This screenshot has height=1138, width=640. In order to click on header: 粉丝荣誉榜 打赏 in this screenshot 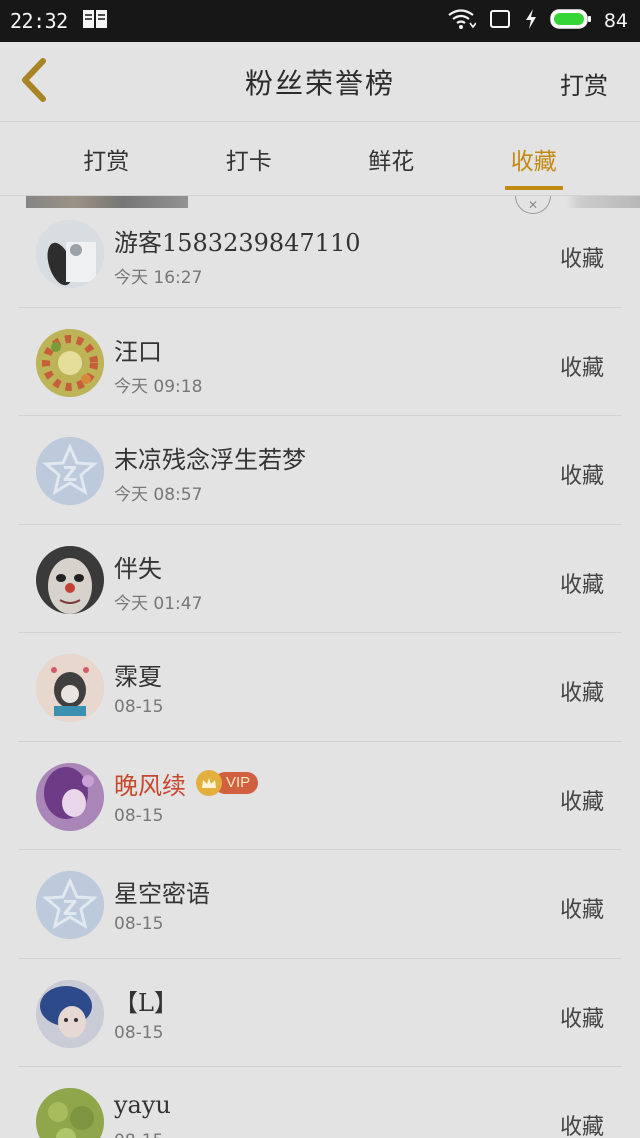, I will do `click(320, 82)`.